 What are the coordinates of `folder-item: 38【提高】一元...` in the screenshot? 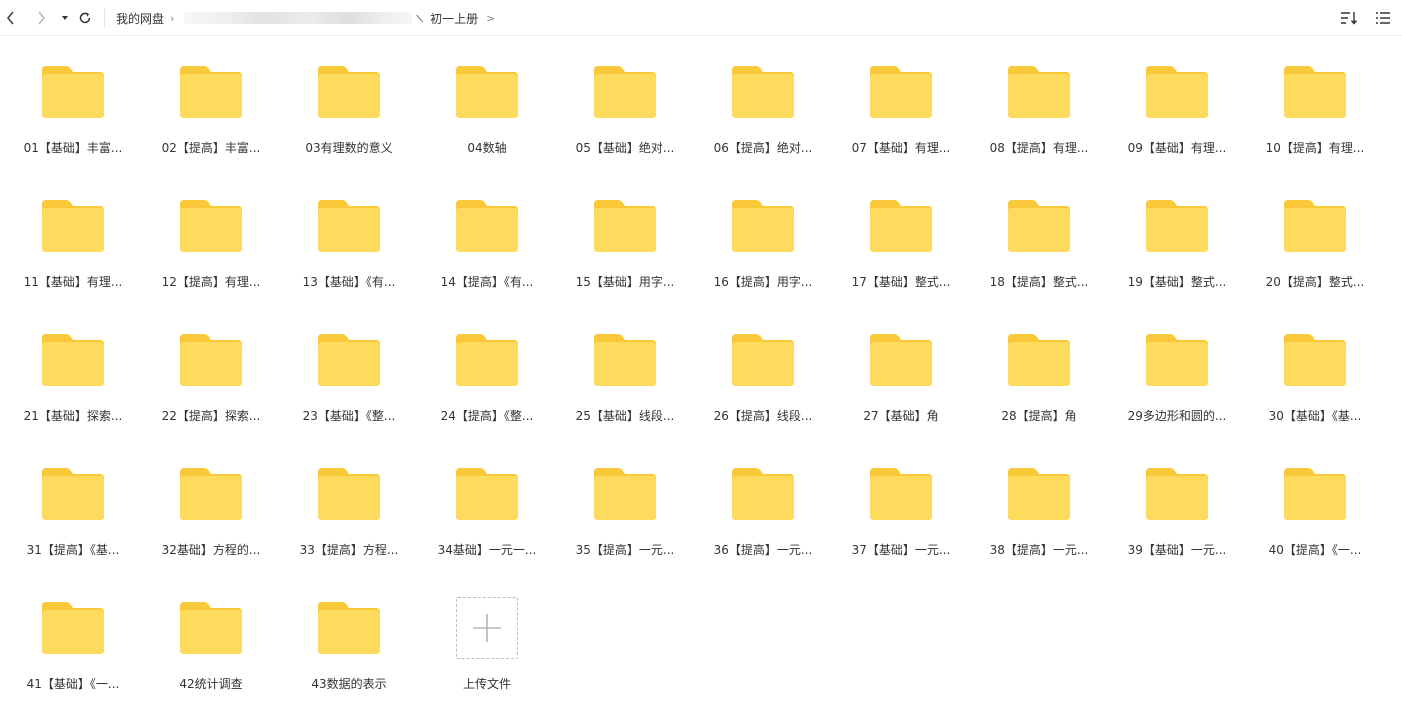 It's located at (1039, 527).